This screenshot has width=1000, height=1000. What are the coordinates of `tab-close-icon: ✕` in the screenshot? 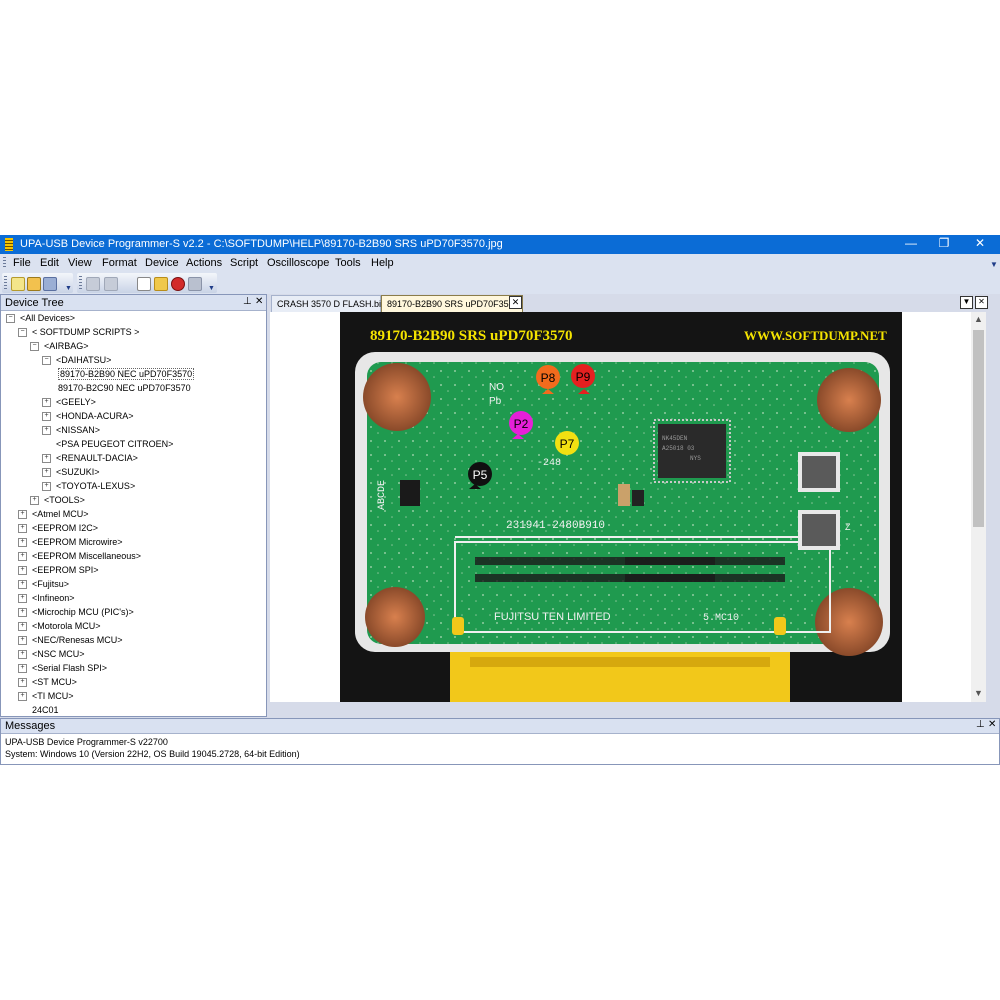 It's located at (515, 302).